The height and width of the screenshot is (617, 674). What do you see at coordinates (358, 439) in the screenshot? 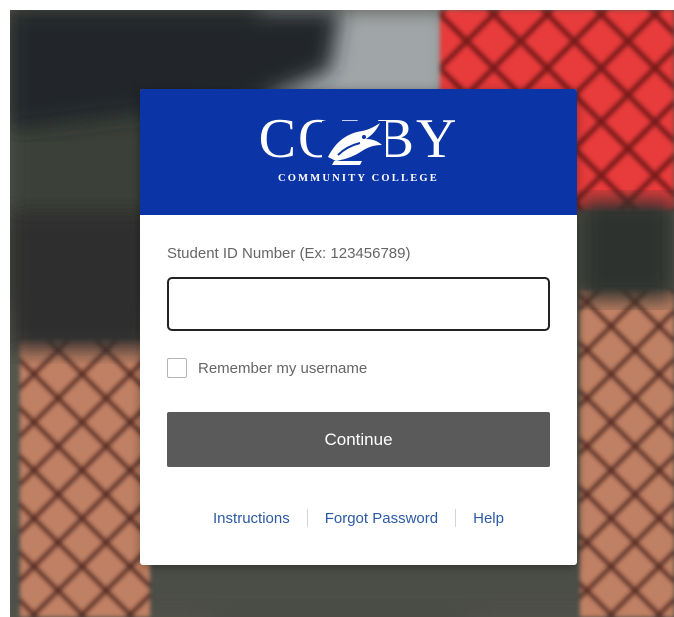
I see `continue-button: Continue` at bounding box center [358, 439].